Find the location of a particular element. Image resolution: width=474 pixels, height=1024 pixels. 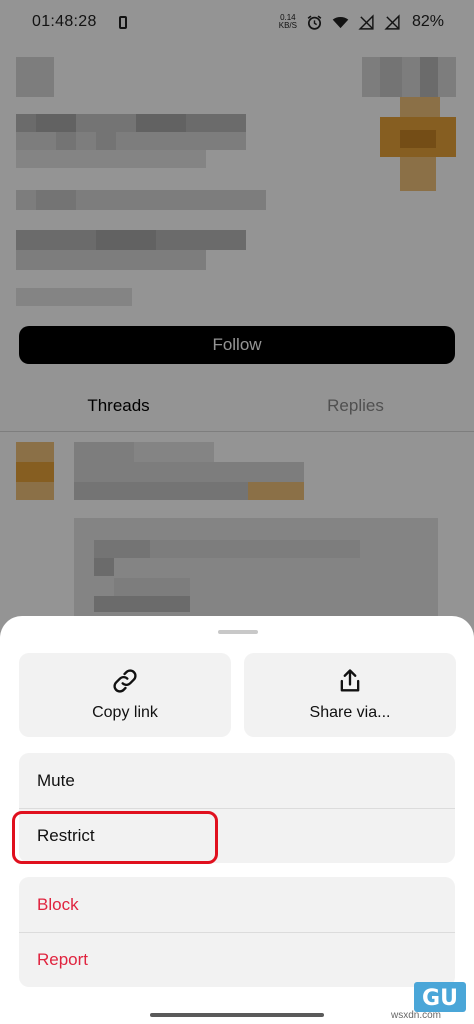

copy-link-label: Copy link is located at coordinates (125, 712).